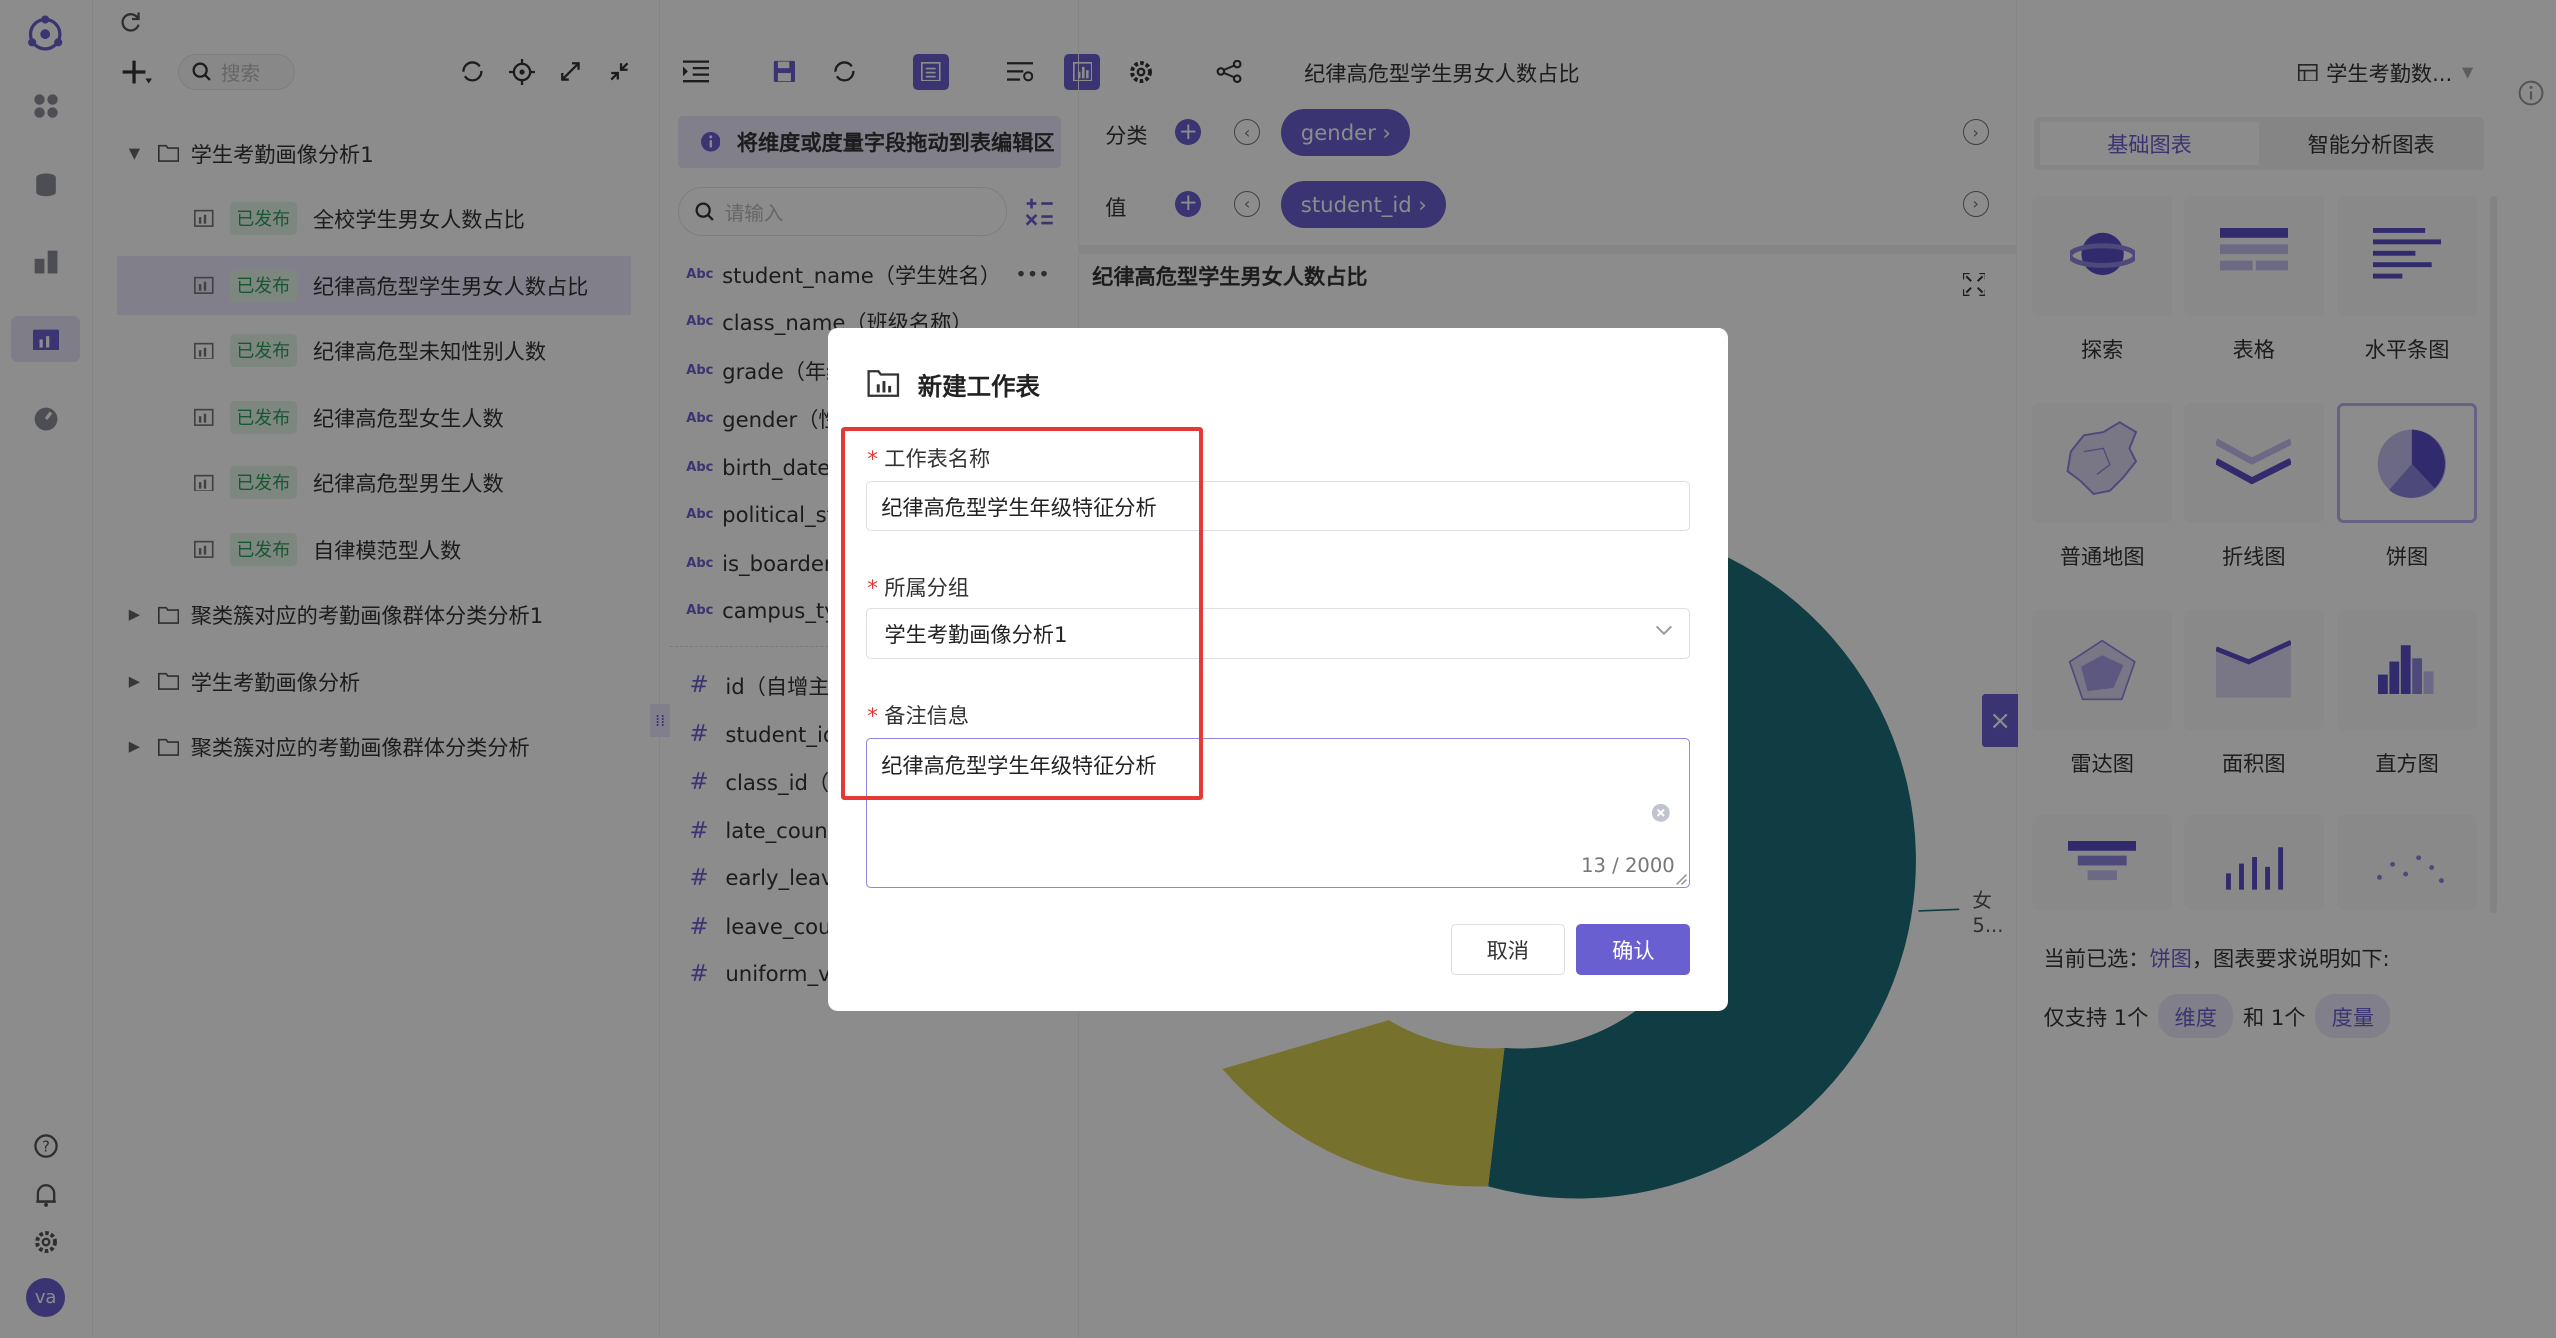 The height and width of the screenshot is (1338, 2556). I want to click on group-select: 学生考勤画像分析1, so click(1278, 633).